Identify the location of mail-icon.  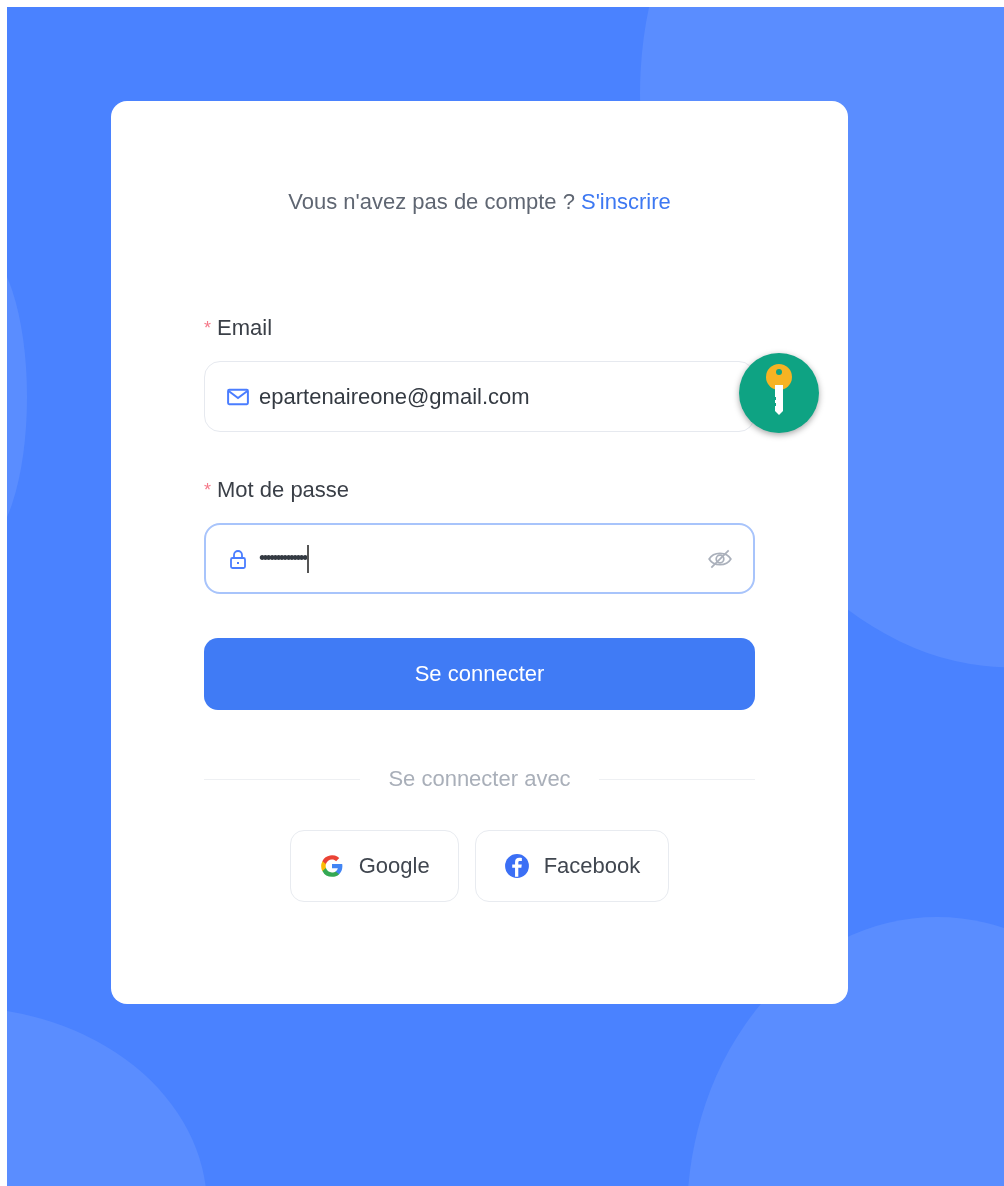
(238, 396).